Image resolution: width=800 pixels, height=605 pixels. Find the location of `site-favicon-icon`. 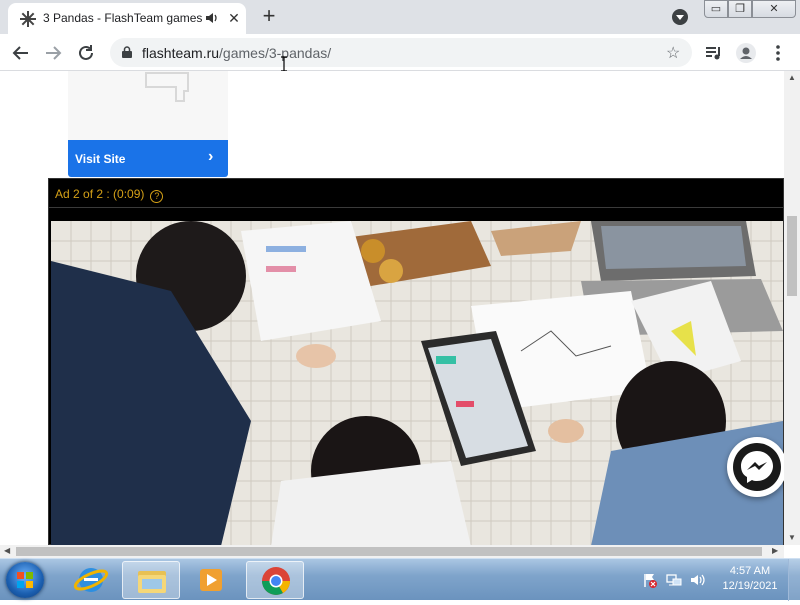

site-favicon-icon is located at coordinates (28, 19).